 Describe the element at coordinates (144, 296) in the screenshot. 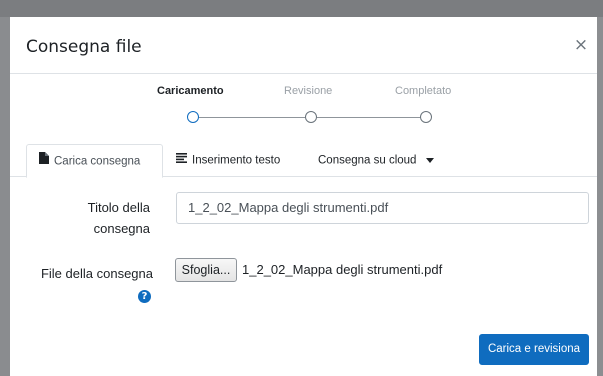

I see `help-icon: ?` at that location.